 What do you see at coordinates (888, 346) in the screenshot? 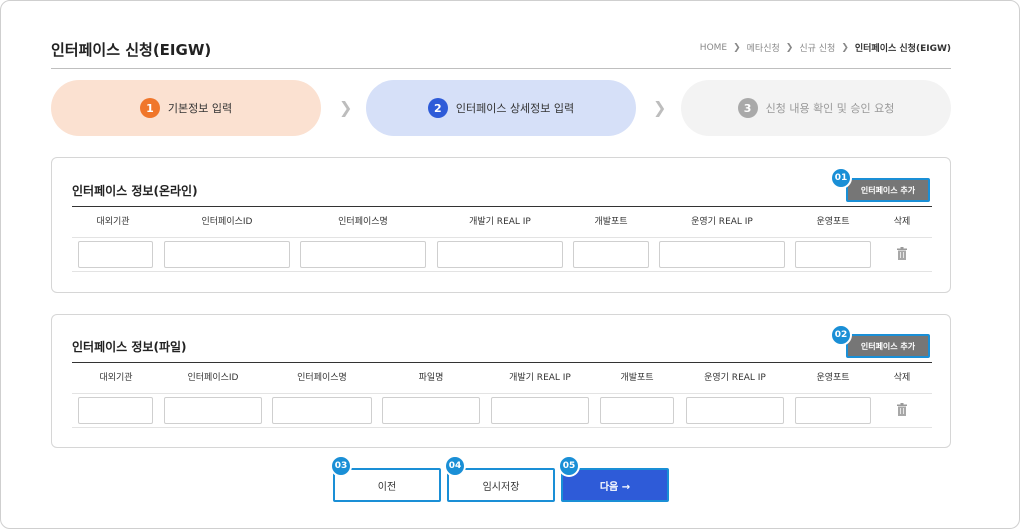
I see `file-add-interface-button: 인터페이스 추가` at bounding box center [888, 346].